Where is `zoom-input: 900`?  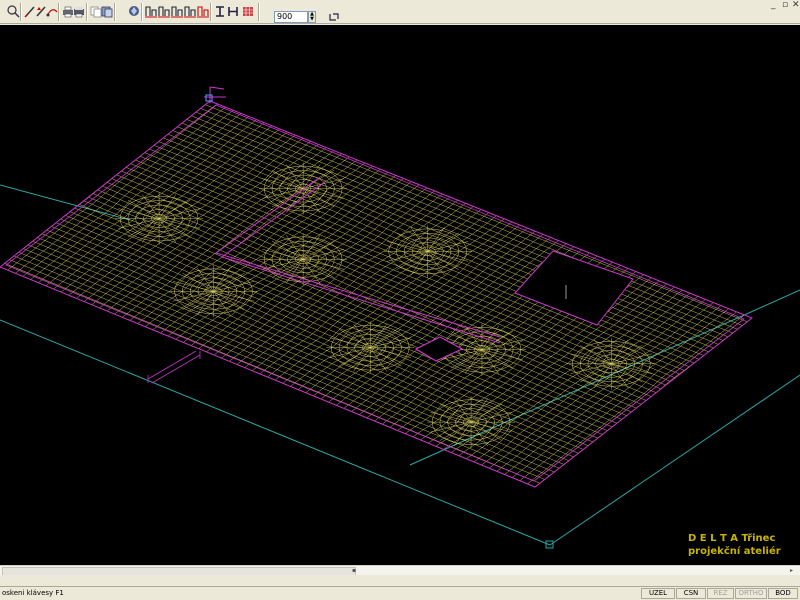
zoom-input: 900 is located at coordinates (291, 17).